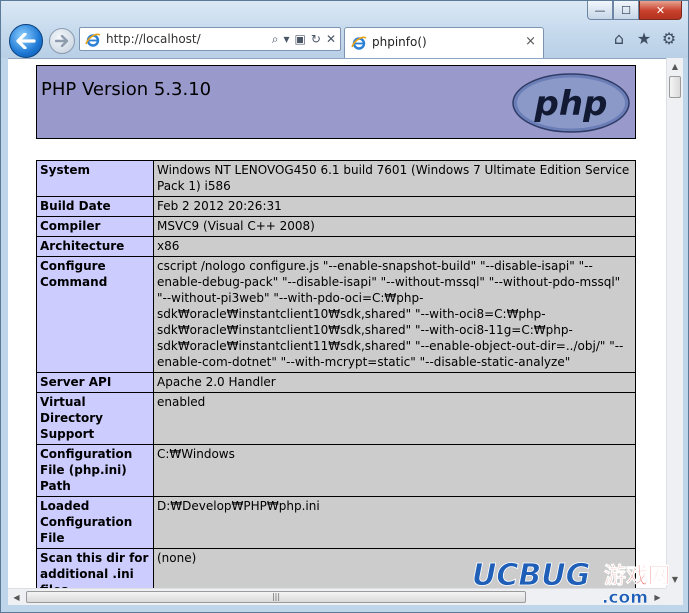 The height and width of the screenshot is (613, 689). Describe the element at coordinates (95, 470) in the screenshot. I see `row-key: Configuration File (php.ini) Path` at that location.